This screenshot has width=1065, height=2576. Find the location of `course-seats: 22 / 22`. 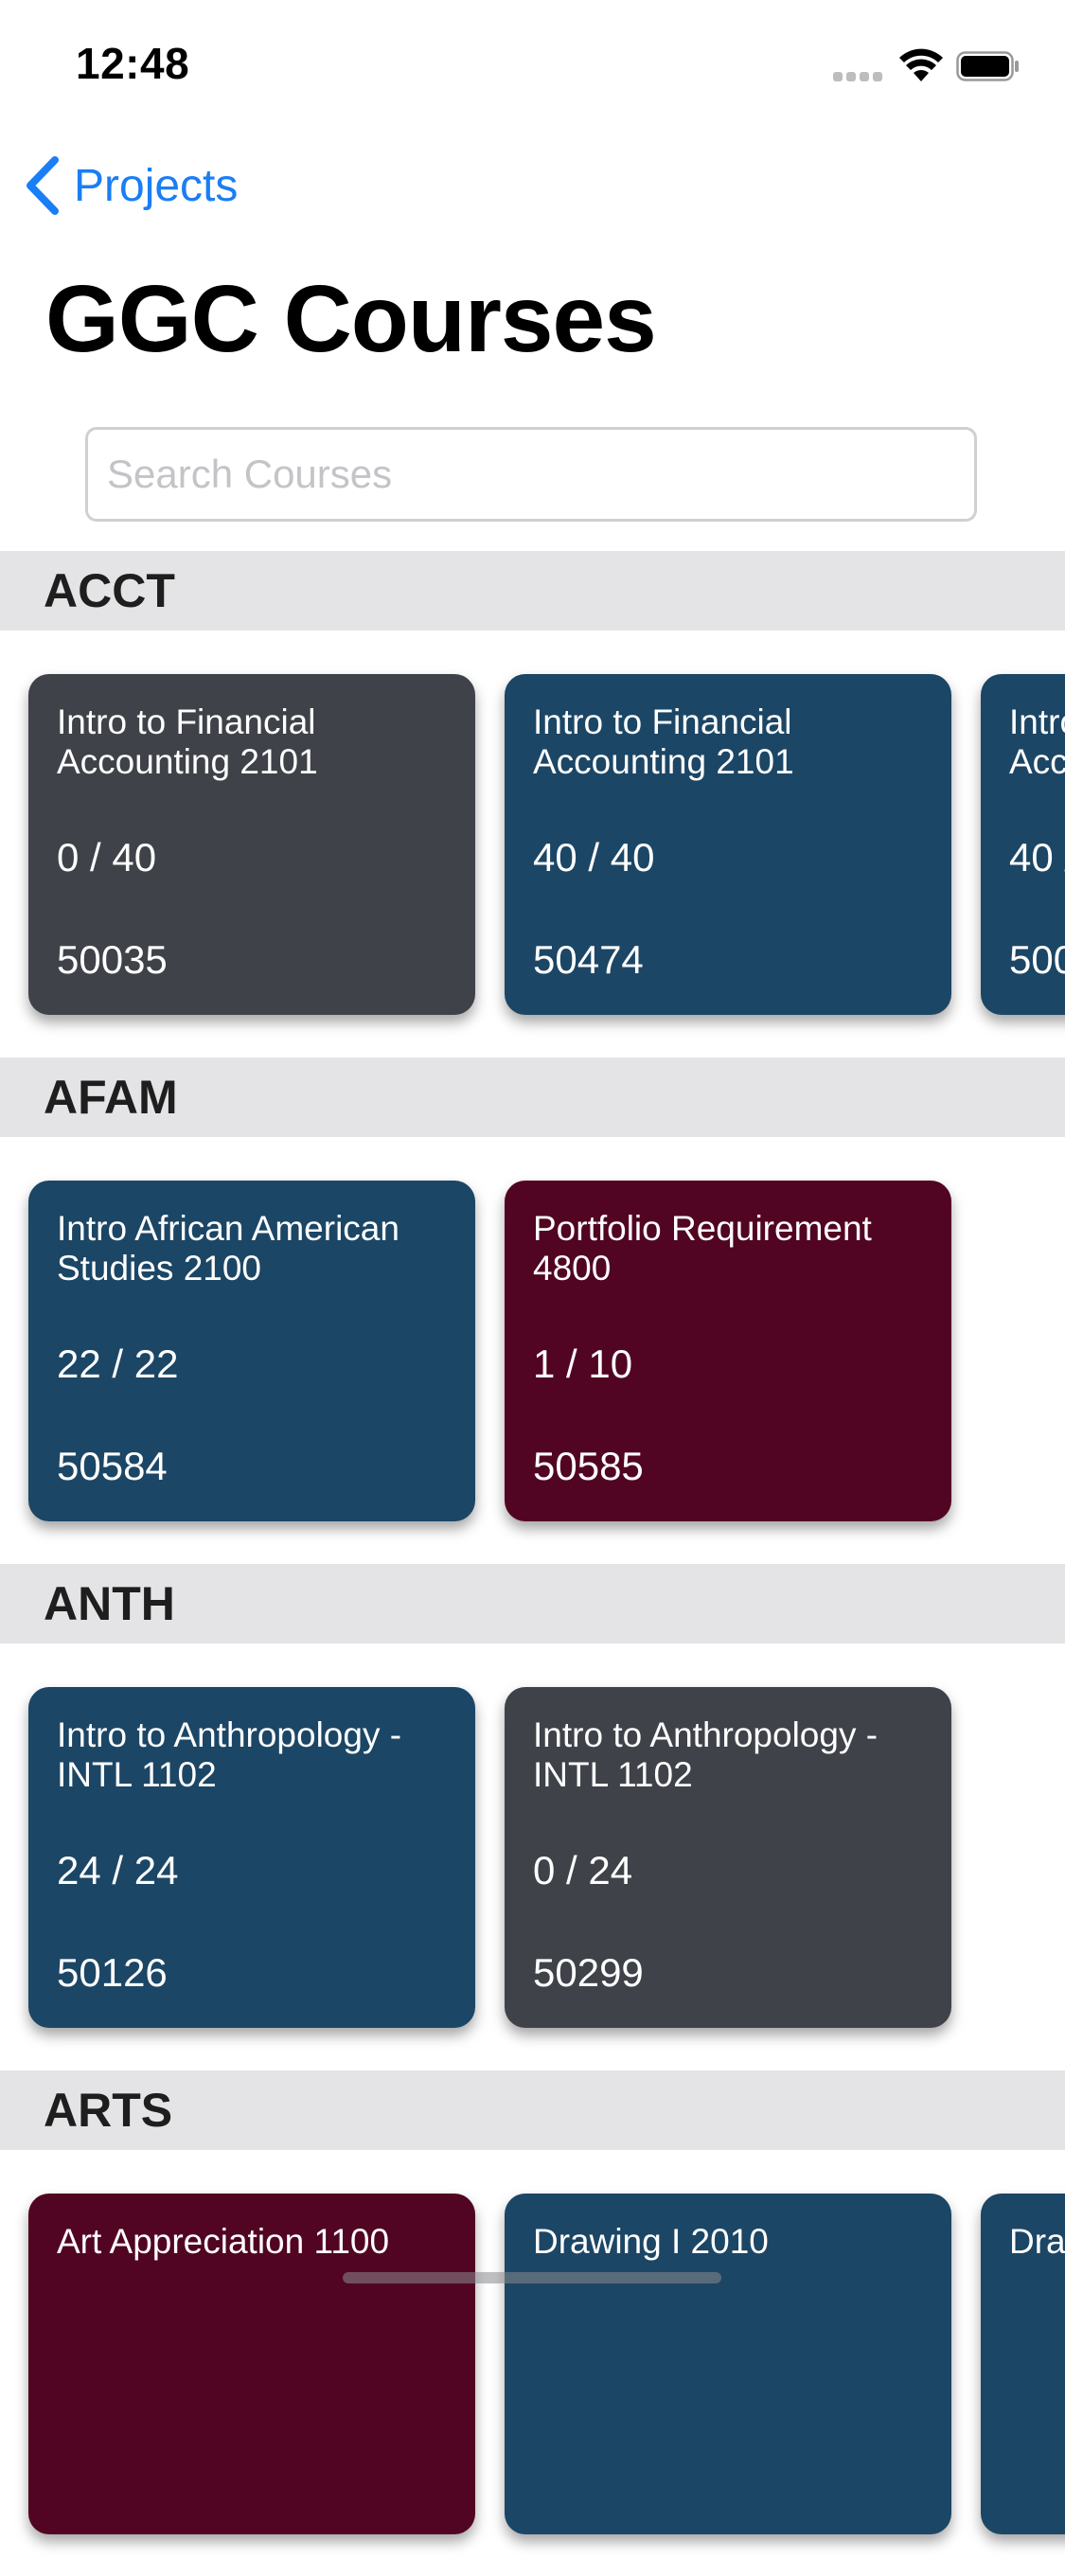

course-seats: 22 / 22 is located at coordinates (118, 1363).